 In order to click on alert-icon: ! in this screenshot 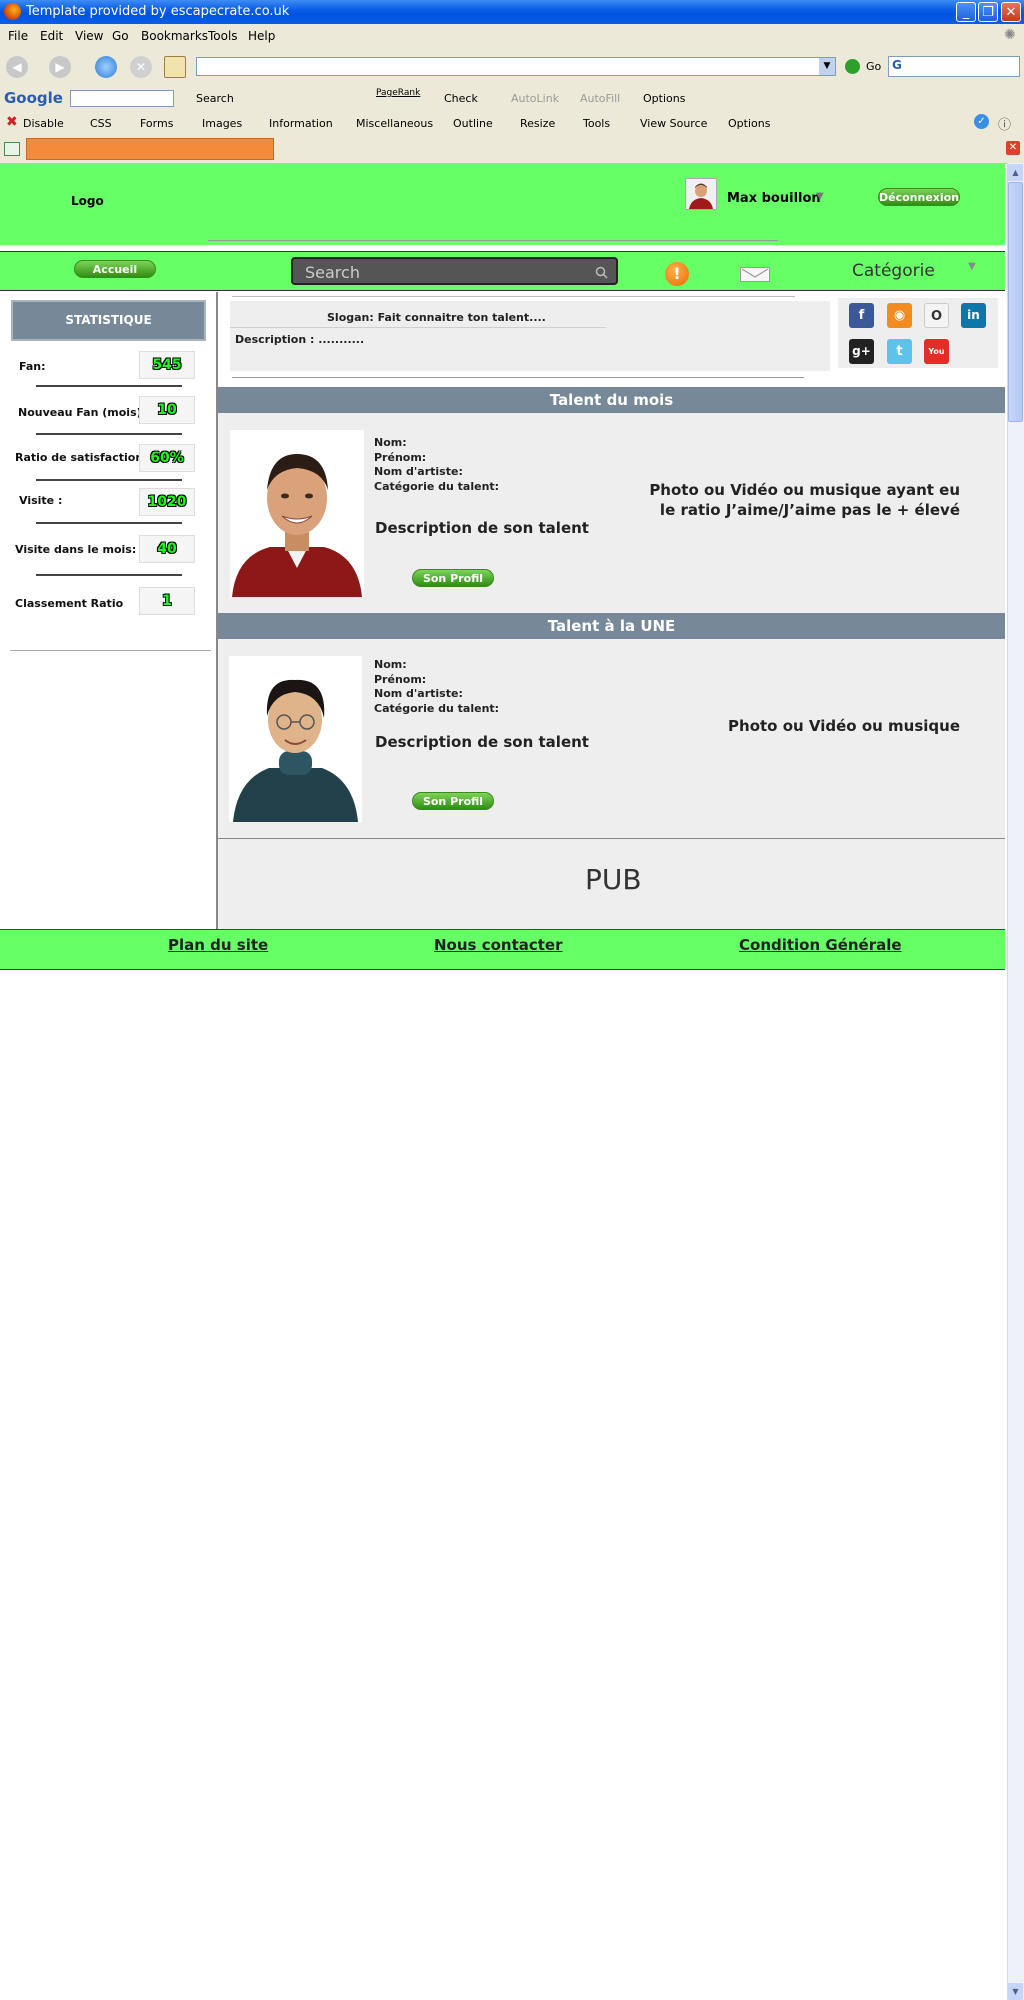, I will do `click(677, 274)`.